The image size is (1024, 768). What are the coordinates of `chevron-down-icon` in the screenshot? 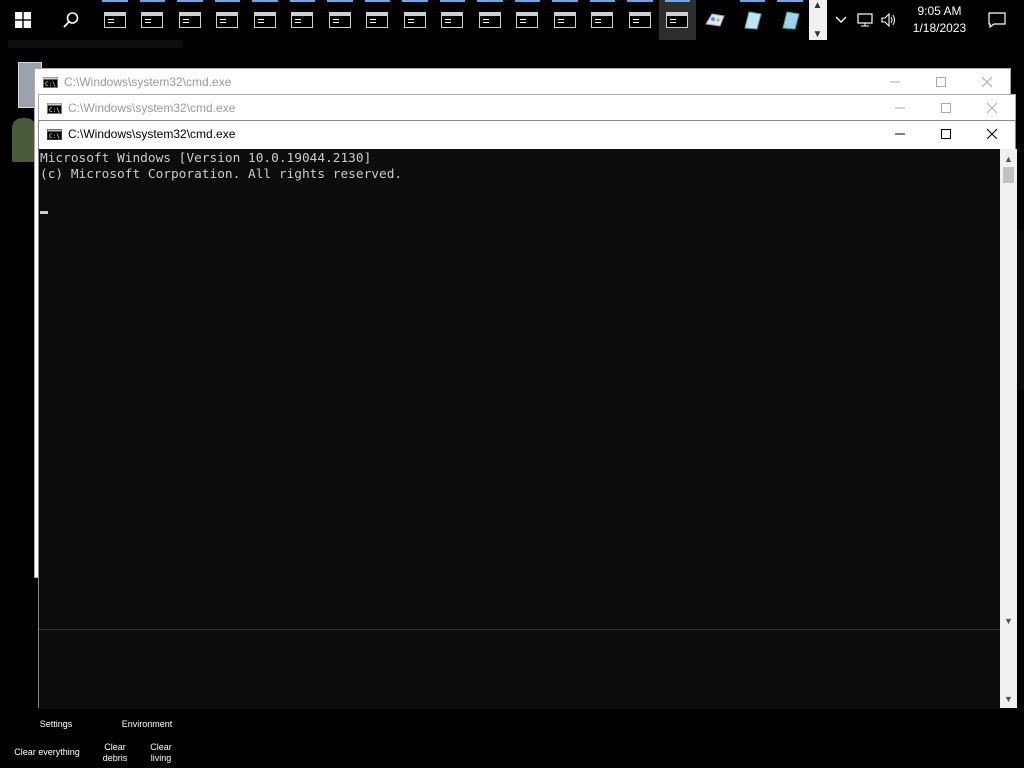 It's located at (840, 19).